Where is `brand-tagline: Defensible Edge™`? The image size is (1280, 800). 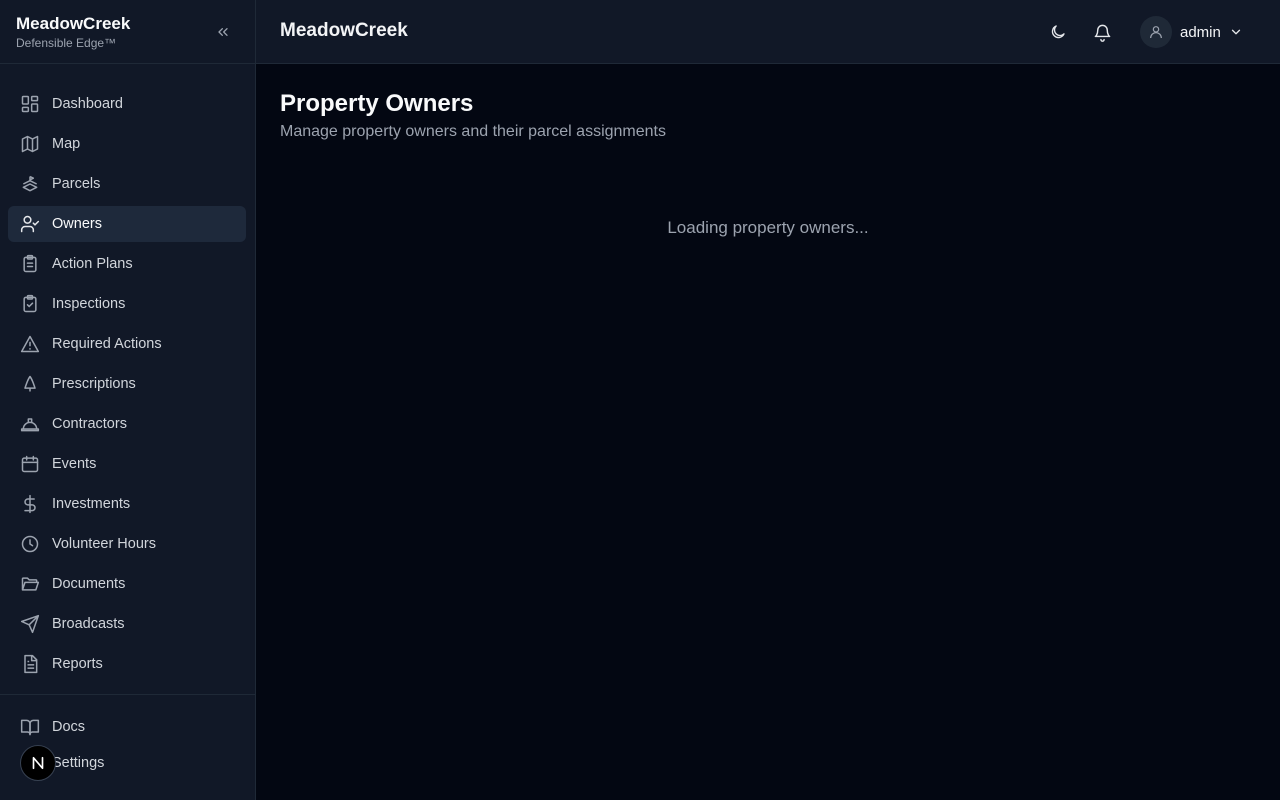
brand-tagline: Defensible Edge™ is located at coordinates (66, 43).